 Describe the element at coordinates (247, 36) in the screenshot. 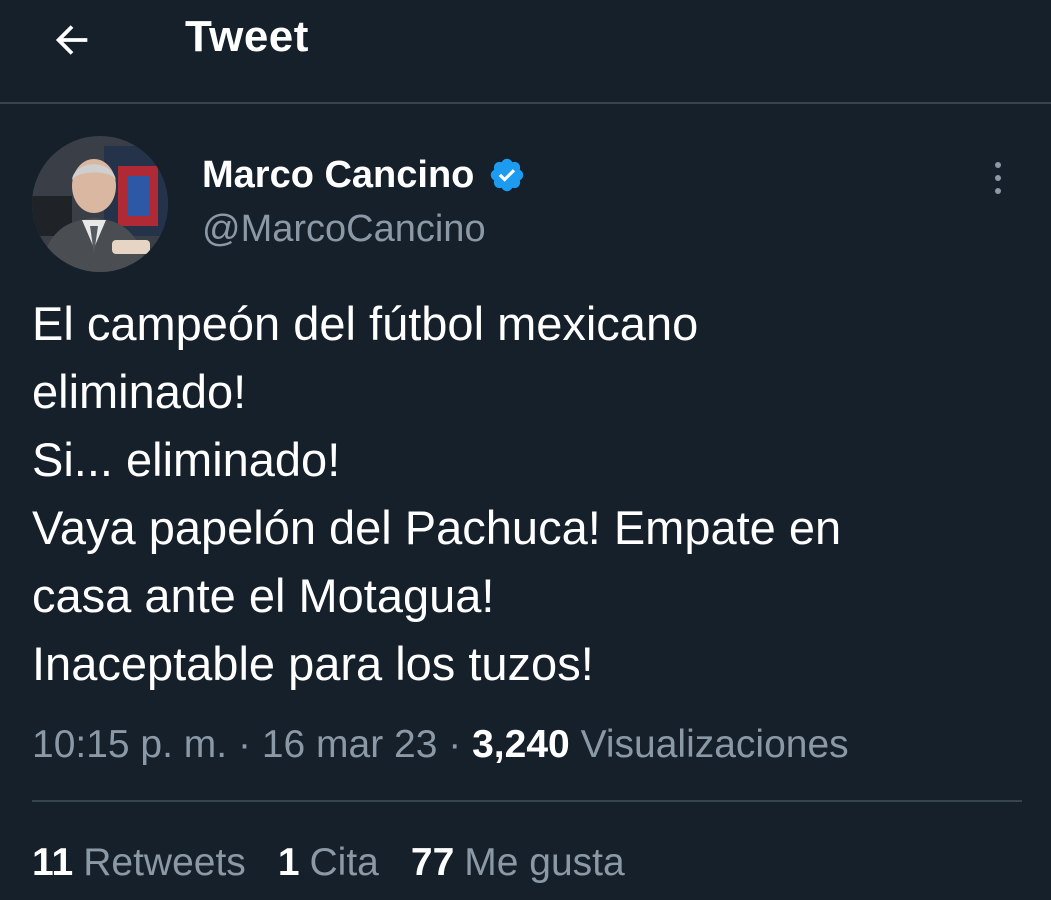

I see `page-title: Tweet` at that location.